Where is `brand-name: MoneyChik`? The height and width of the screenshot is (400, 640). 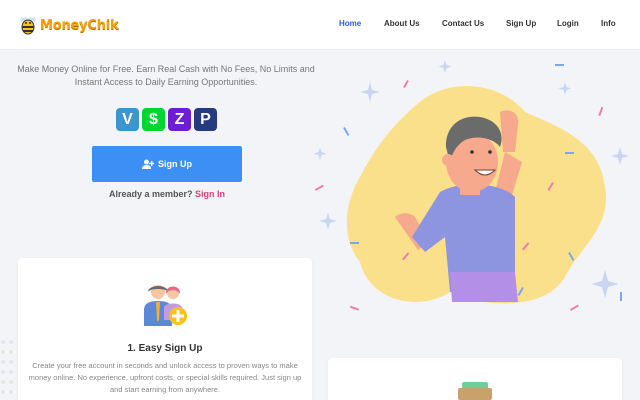
brand-name: MoneyChik is located at coordinates (79, 25).